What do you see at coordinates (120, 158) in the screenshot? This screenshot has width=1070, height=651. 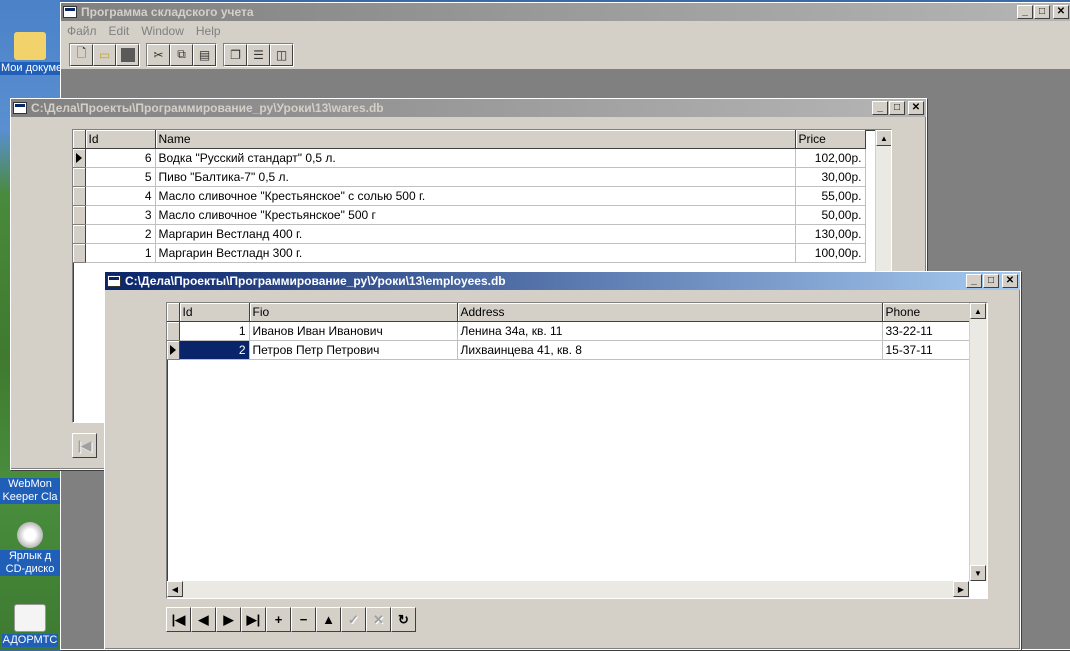 I see `cell-id: 6` at bounding box center [120, 158].